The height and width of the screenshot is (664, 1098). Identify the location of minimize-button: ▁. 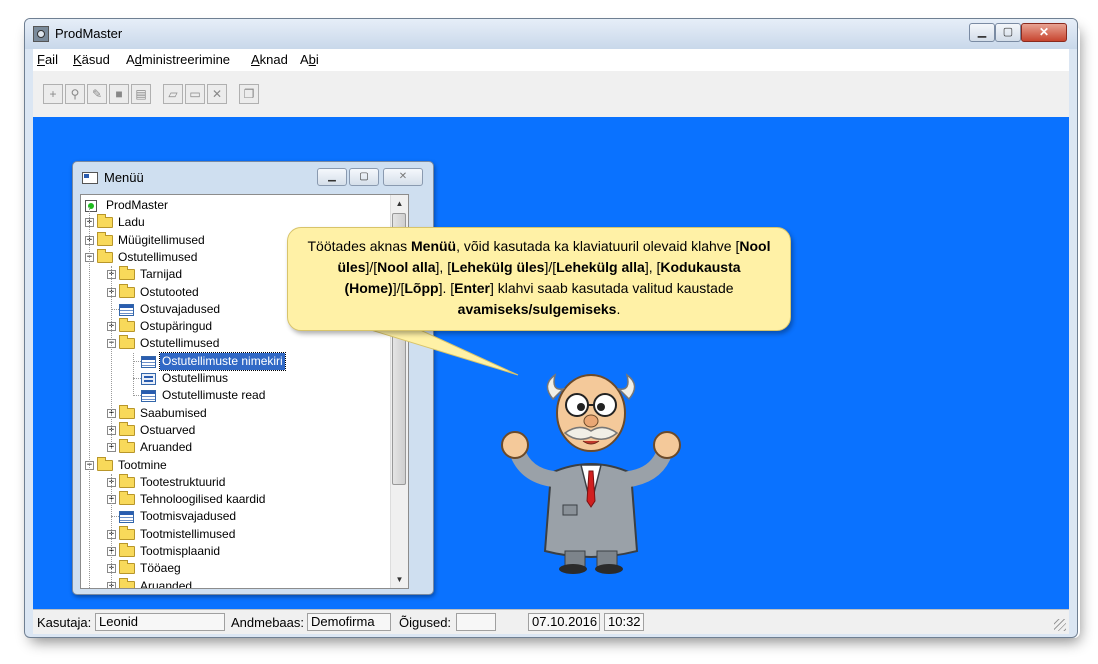
(982, 32).